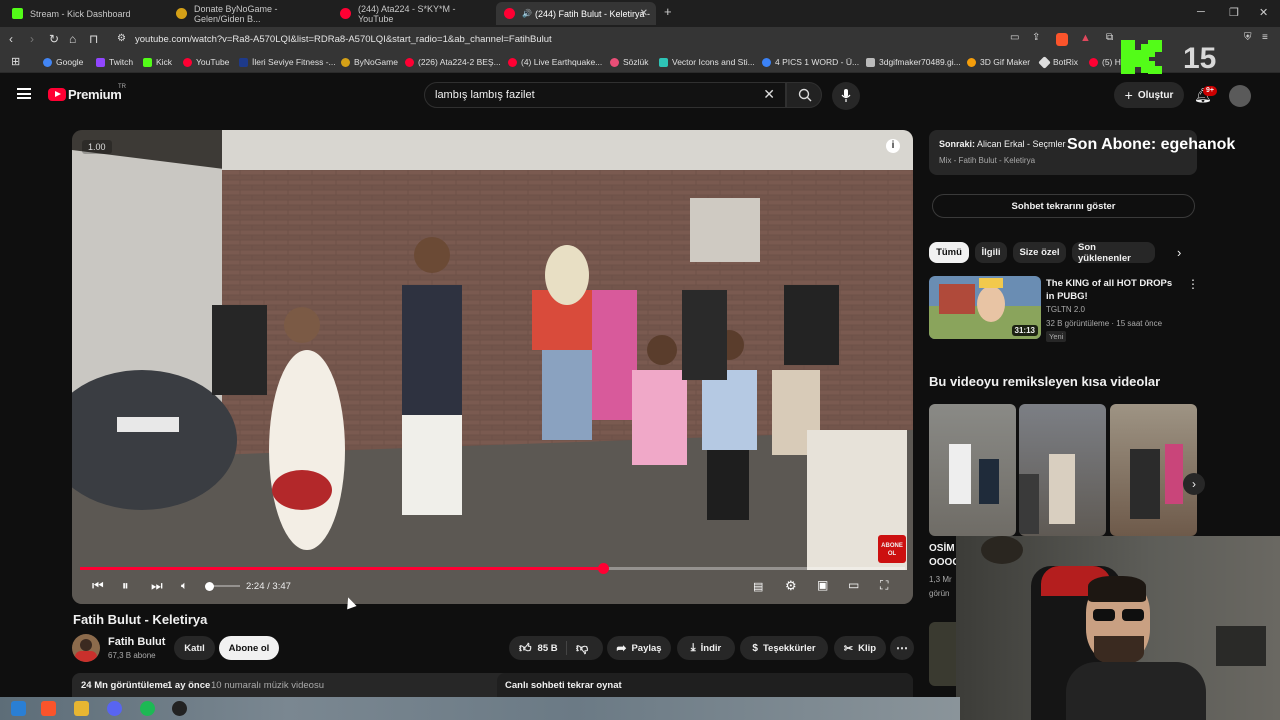 Image resolution: width=1280 pixels, height=720 pixels. What do you see at coordinates (114, 62) in the screenshot?
I see `bookmark-twitch: Twitch` at bounding box center [114, 62].